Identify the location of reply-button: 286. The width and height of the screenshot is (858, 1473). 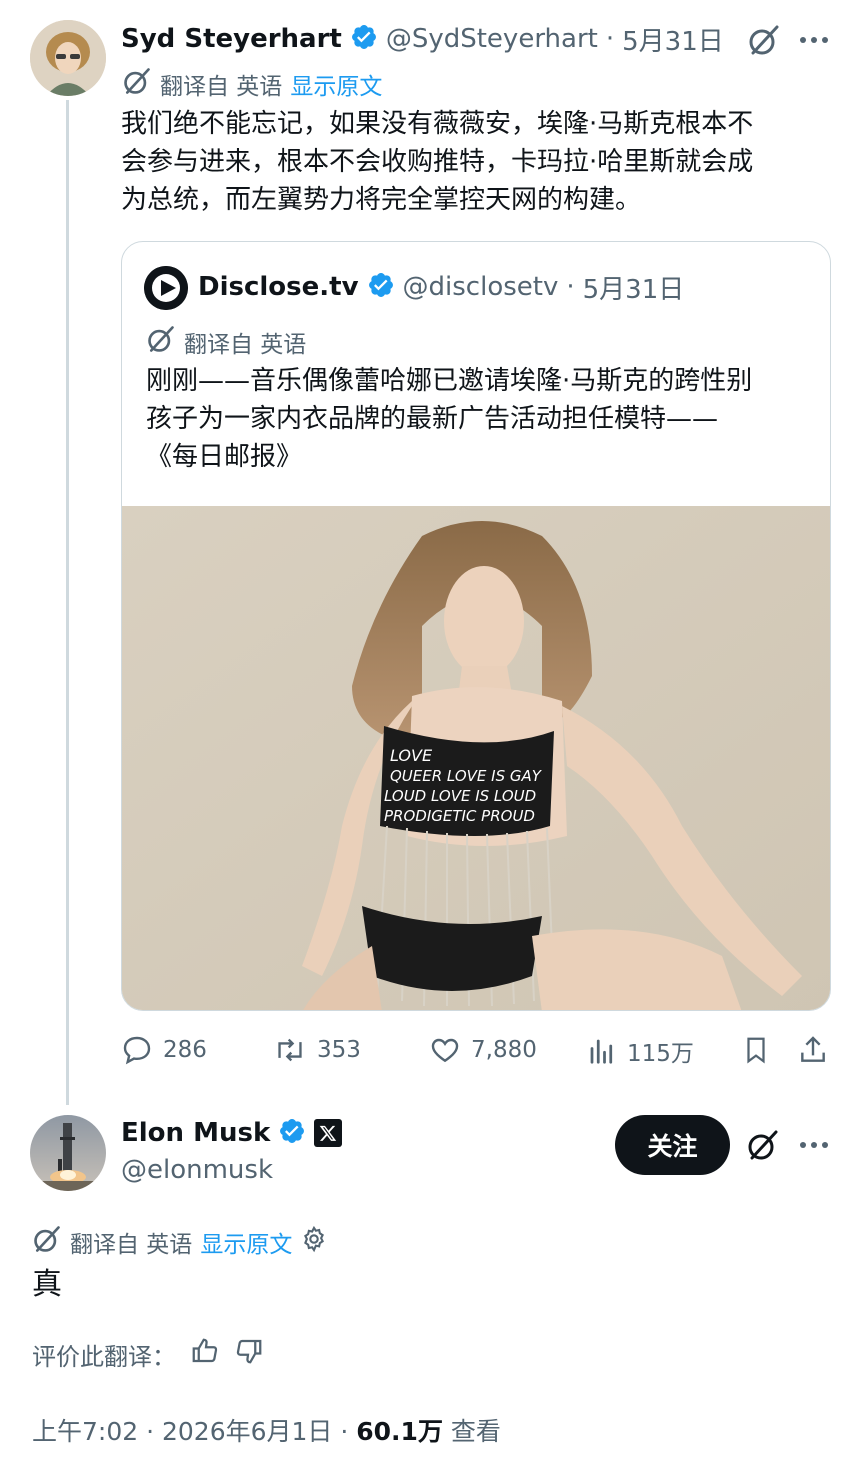
(164, 1050).